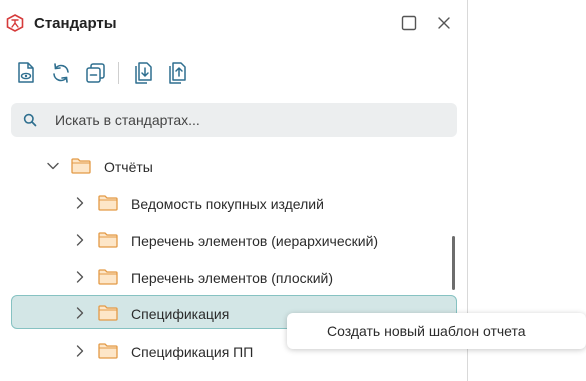  I want to click on chevron-down-icon, so click(53, 166).